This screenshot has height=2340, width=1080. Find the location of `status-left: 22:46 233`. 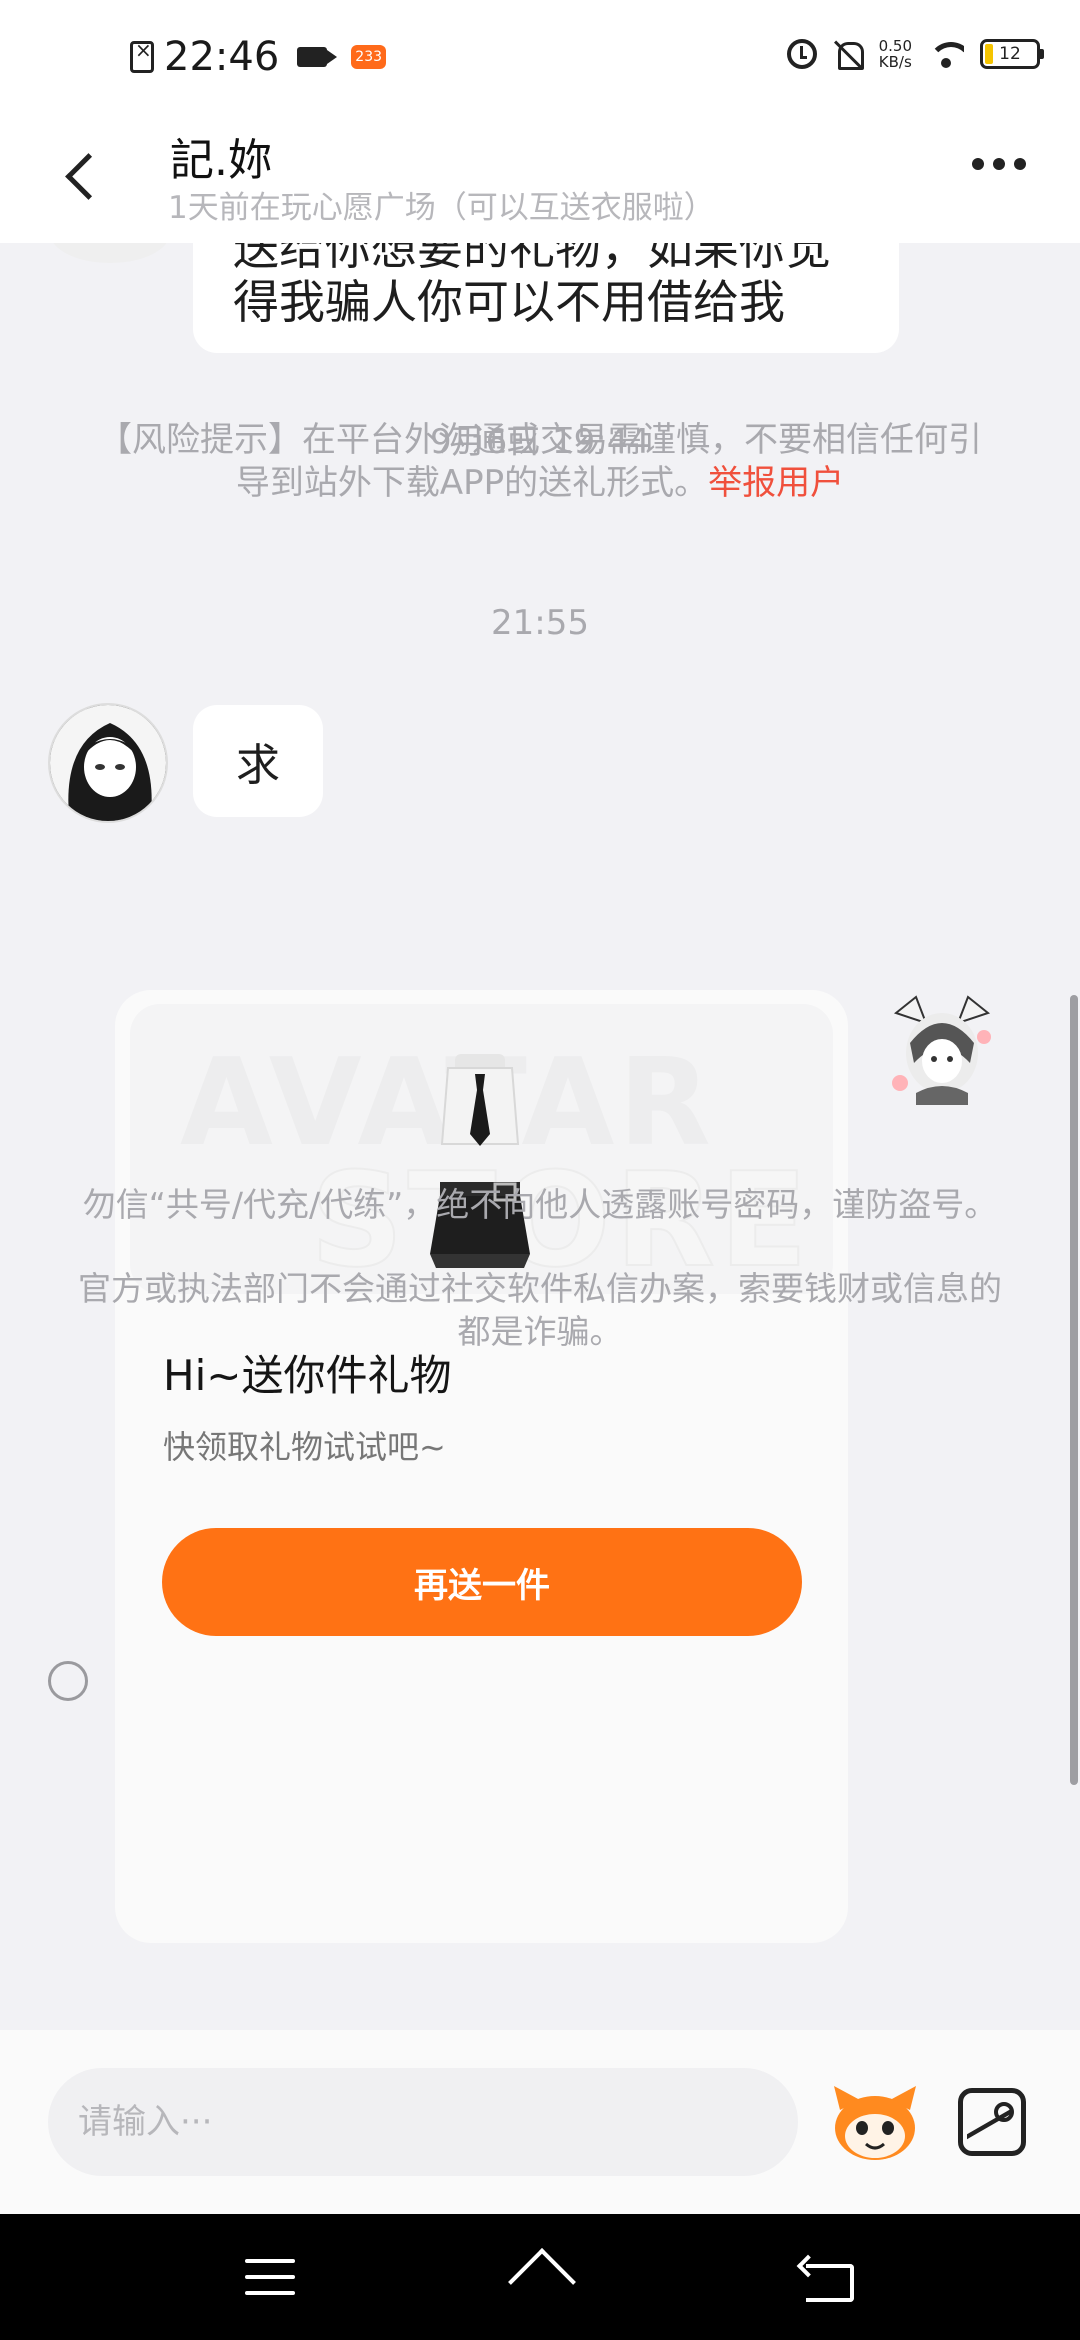

status-left: 22:46 233 is located at coordinates (258, 57).